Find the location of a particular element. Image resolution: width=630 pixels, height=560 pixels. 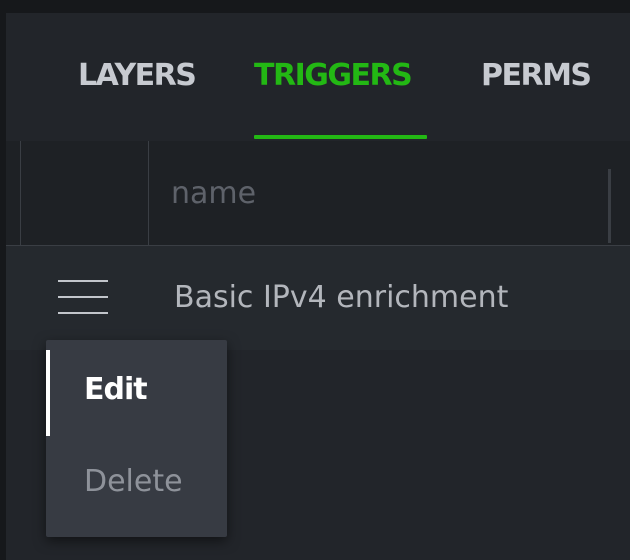

delete-menu-label: Delete is located at coordinates (133, 481).